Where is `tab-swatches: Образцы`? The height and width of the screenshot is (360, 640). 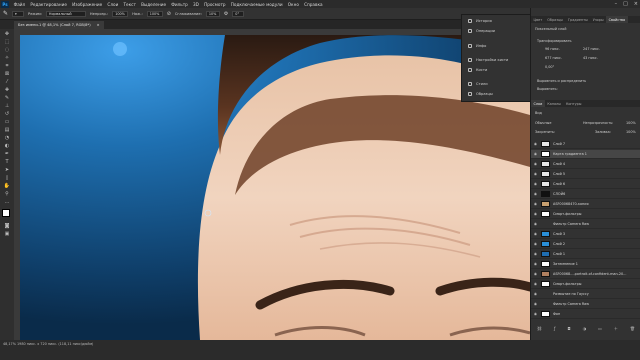 tab-swatches: Образцы is located at coordinates (555, 19).